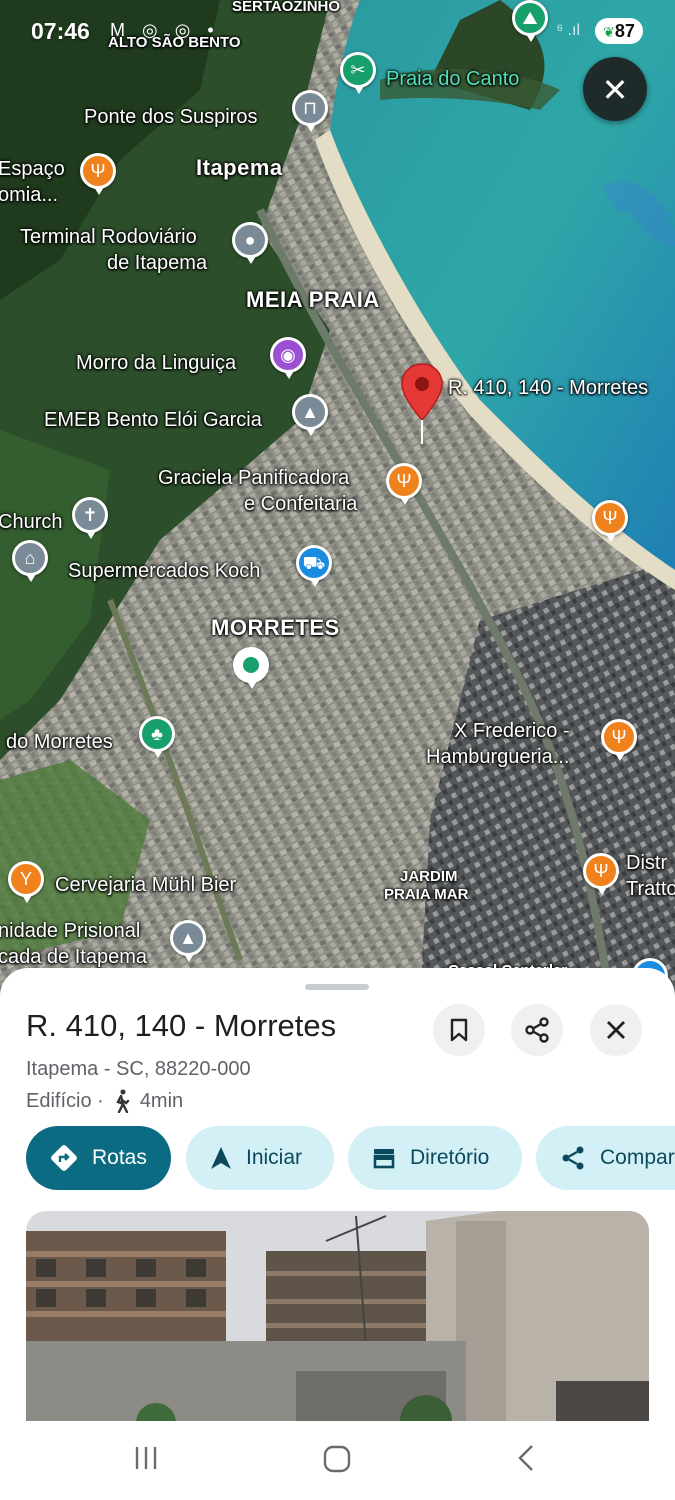 The image size is (675, 1500). What do you see at coordinates (337, 30) in the screenshot?
I see `status-bar: 07:46 M ◎ ◎ • ⁶ .ıl ❦87` at bounding box center [337, 30].